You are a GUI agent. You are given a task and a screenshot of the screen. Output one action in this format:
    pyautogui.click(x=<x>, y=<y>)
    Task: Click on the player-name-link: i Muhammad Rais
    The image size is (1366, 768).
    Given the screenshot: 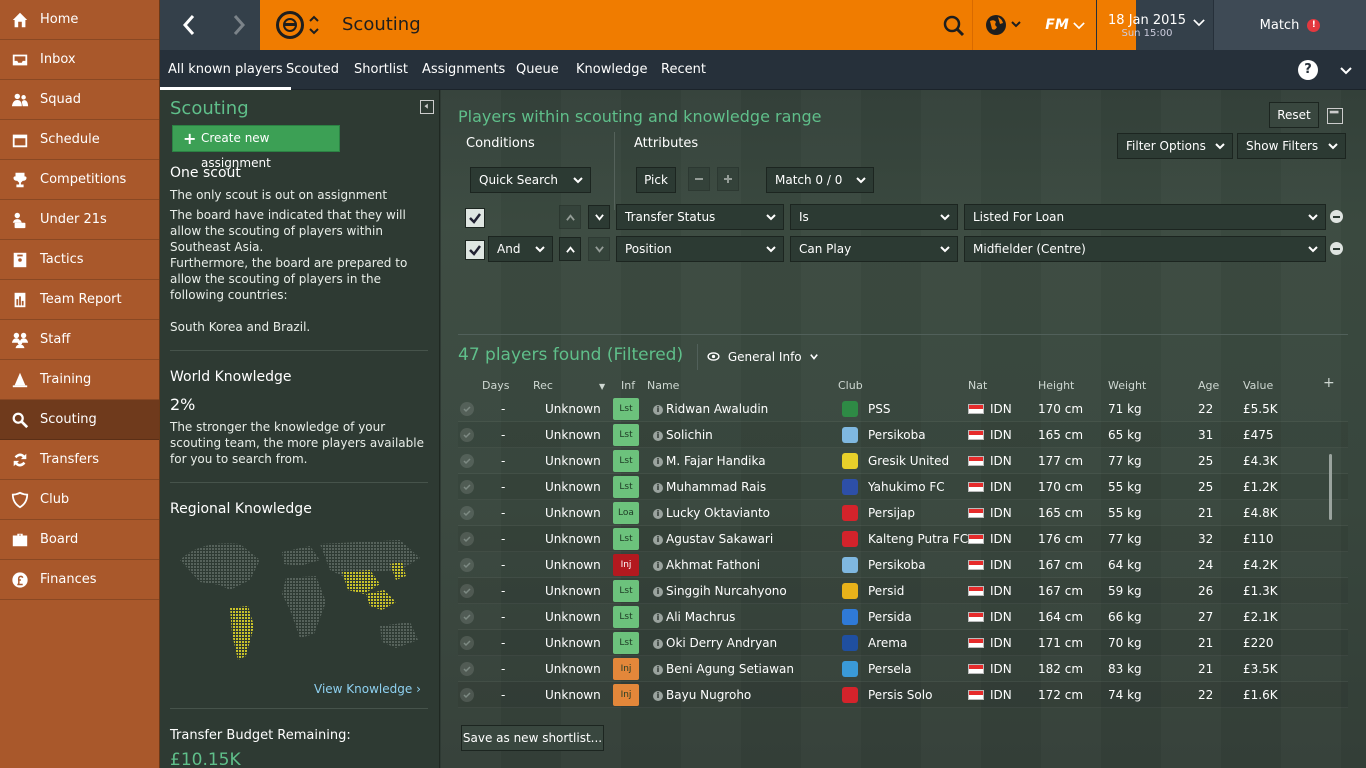 What is the action you would take?
    pyautogui.click(x=709, y=487)
    